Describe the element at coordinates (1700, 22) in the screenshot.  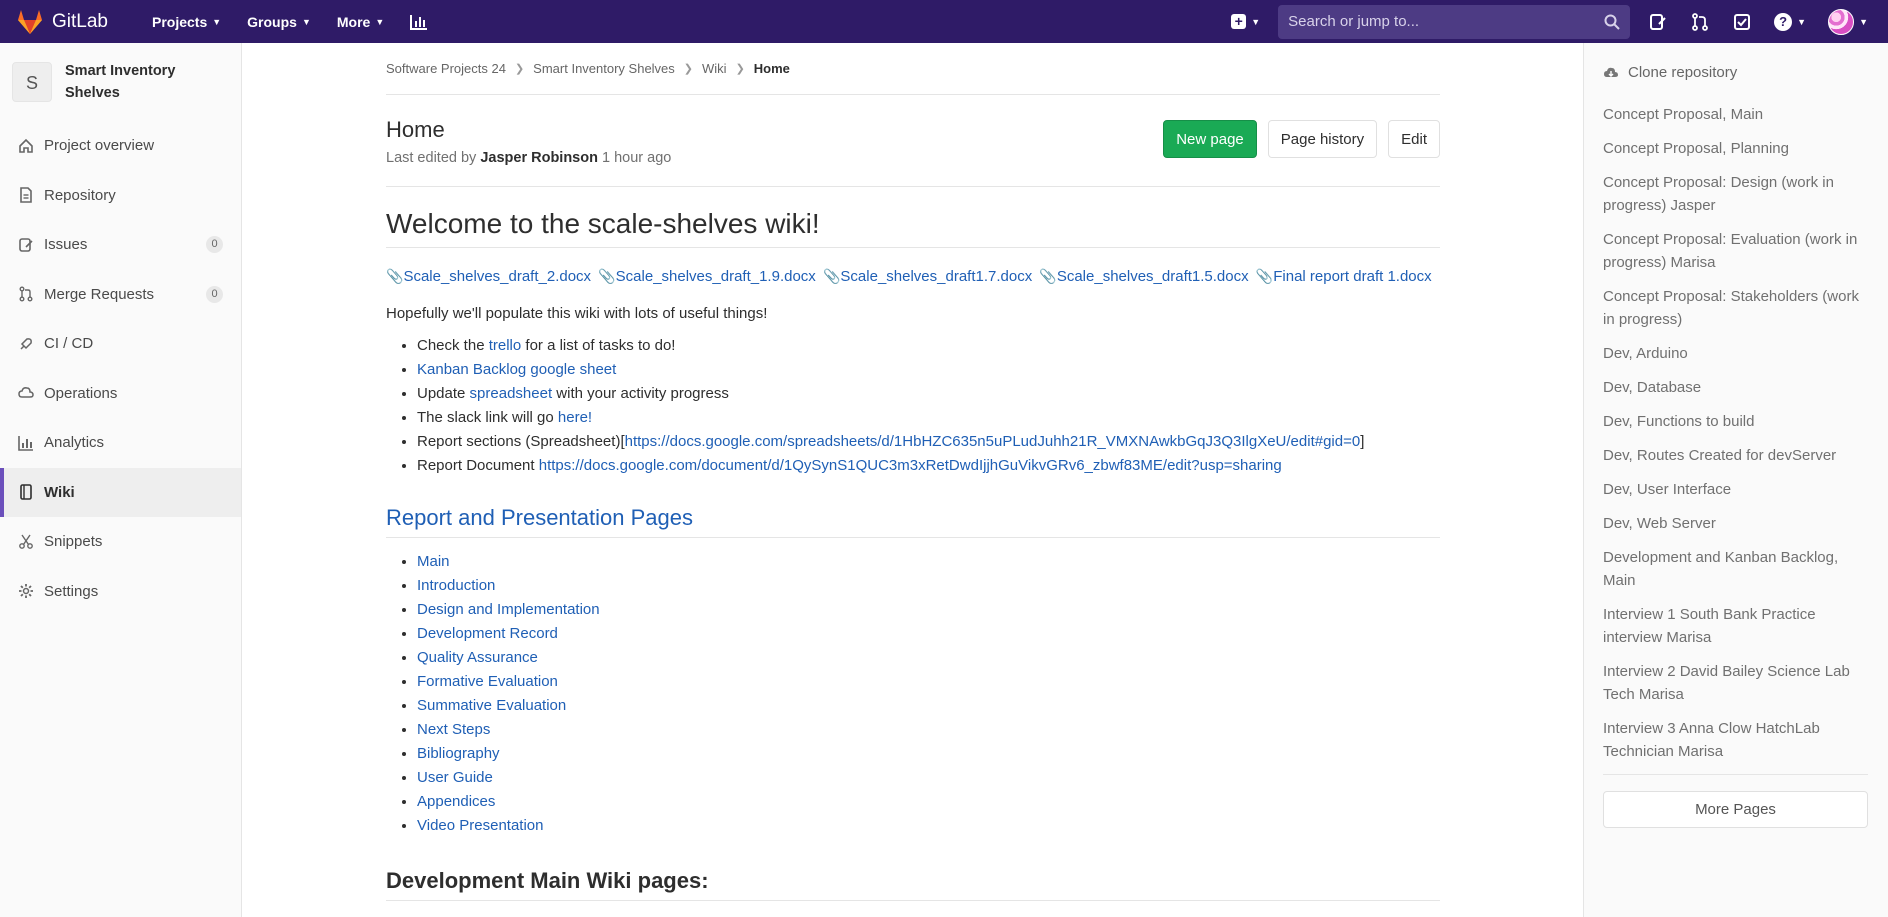
I see `merge-requests-nav-icon` at that location.